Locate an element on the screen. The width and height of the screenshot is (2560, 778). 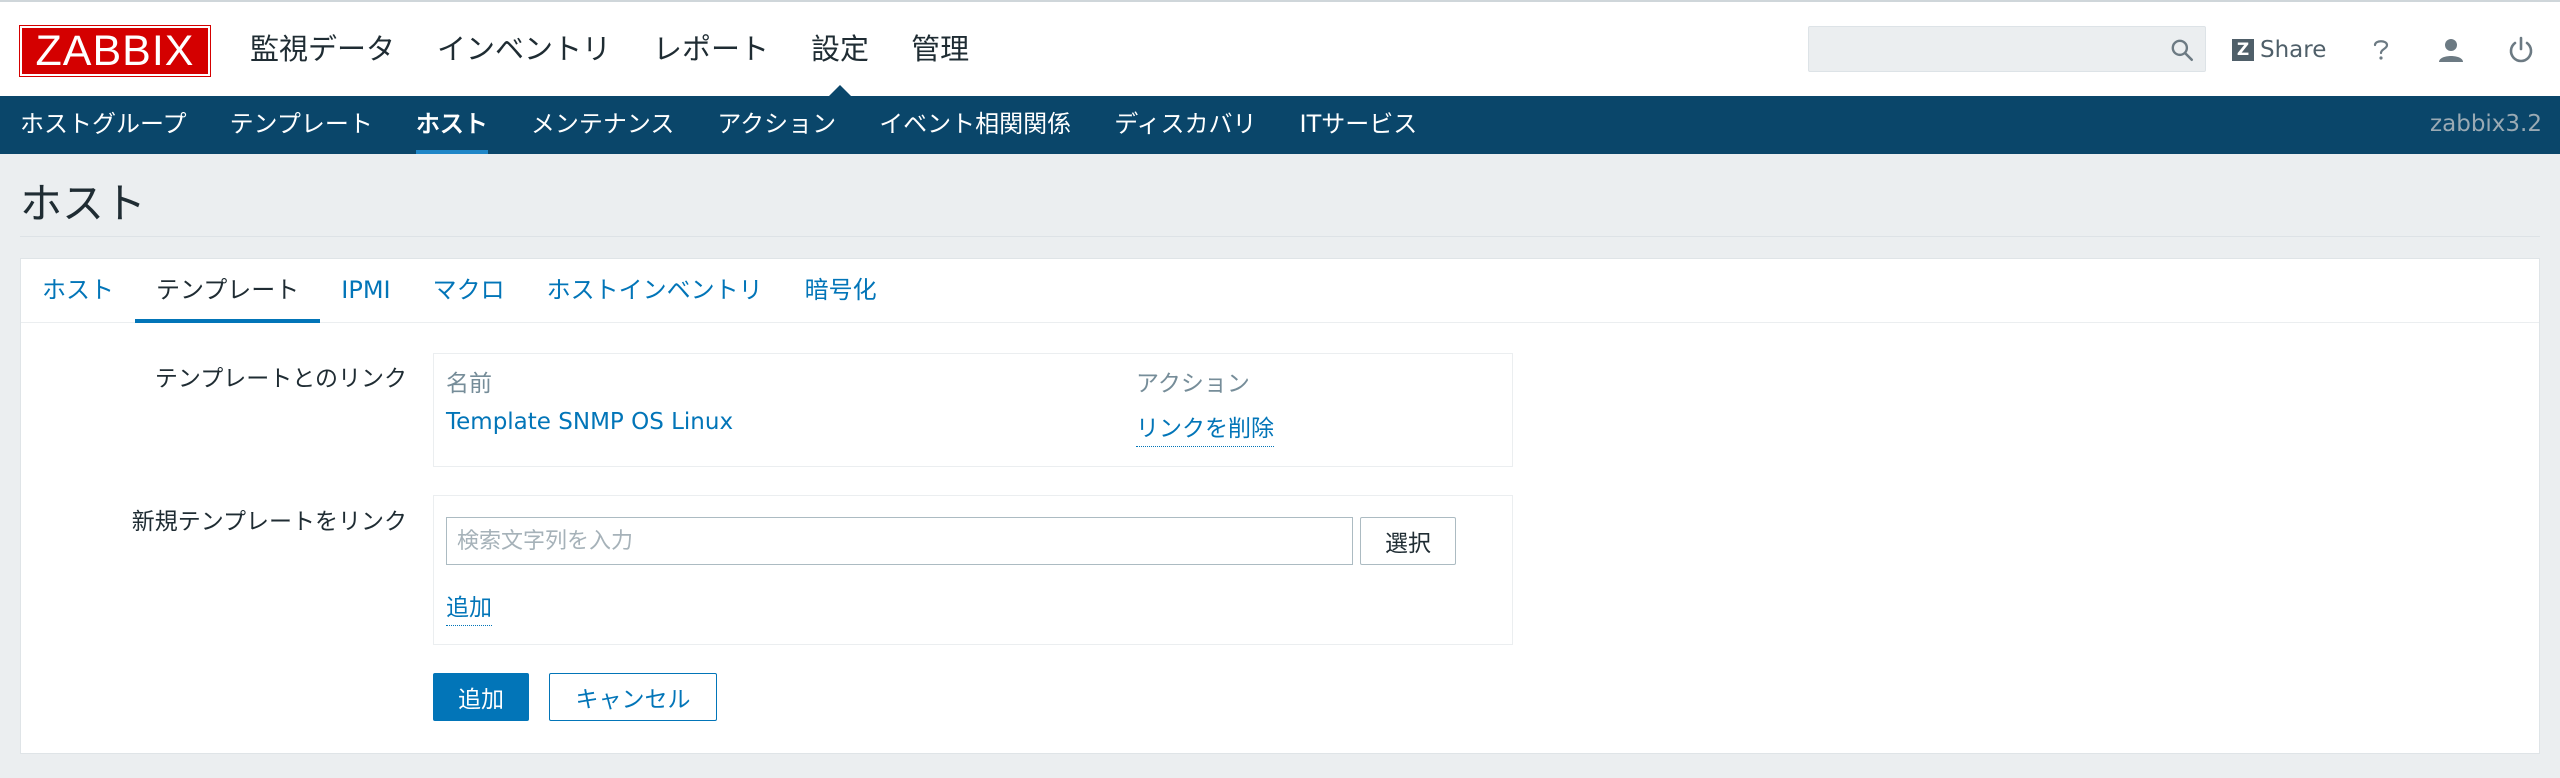
column-header-name: 名前 is located at coordinates (469, 384).